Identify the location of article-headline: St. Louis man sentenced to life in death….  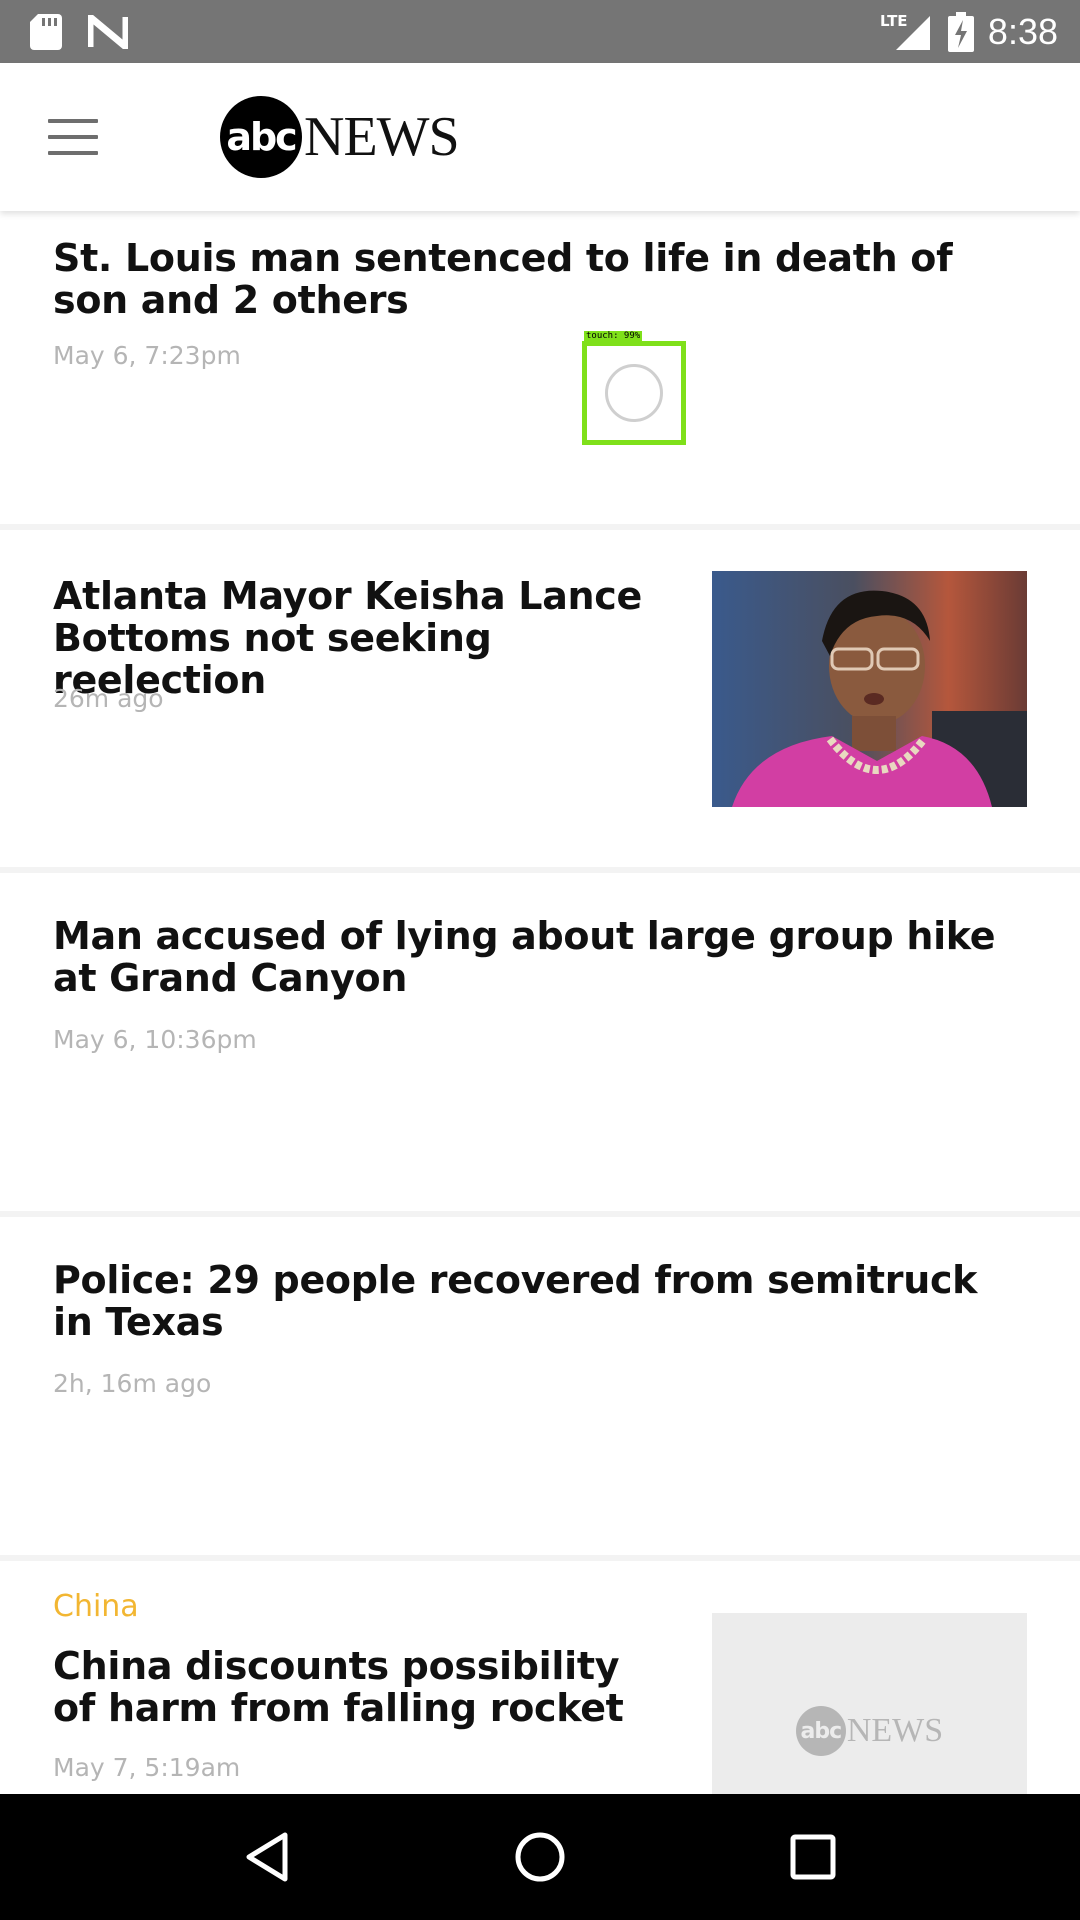
(533, 279).